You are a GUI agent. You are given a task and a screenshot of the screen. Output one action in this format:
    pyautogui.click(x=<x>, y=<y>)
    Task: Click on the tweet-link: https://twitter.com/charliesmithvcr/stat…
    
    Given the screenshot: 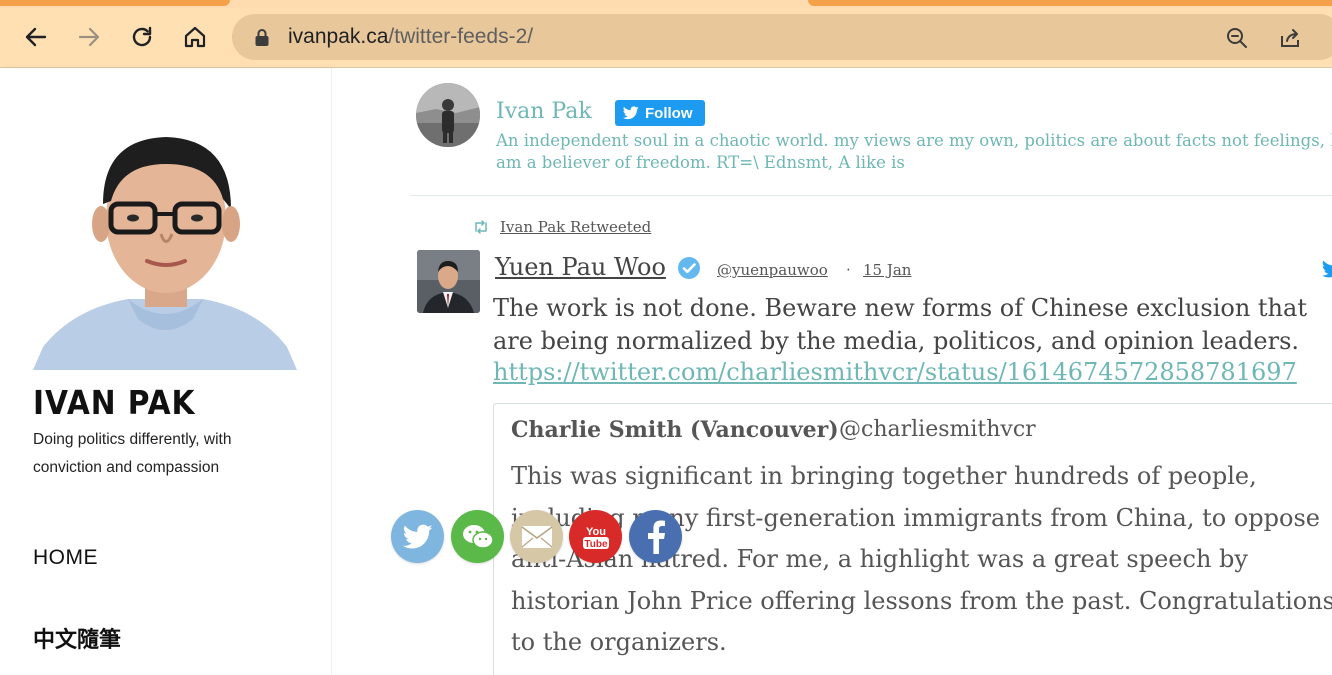 What is the action you would take?
    pyautogui.click(x=895, y=372)
    